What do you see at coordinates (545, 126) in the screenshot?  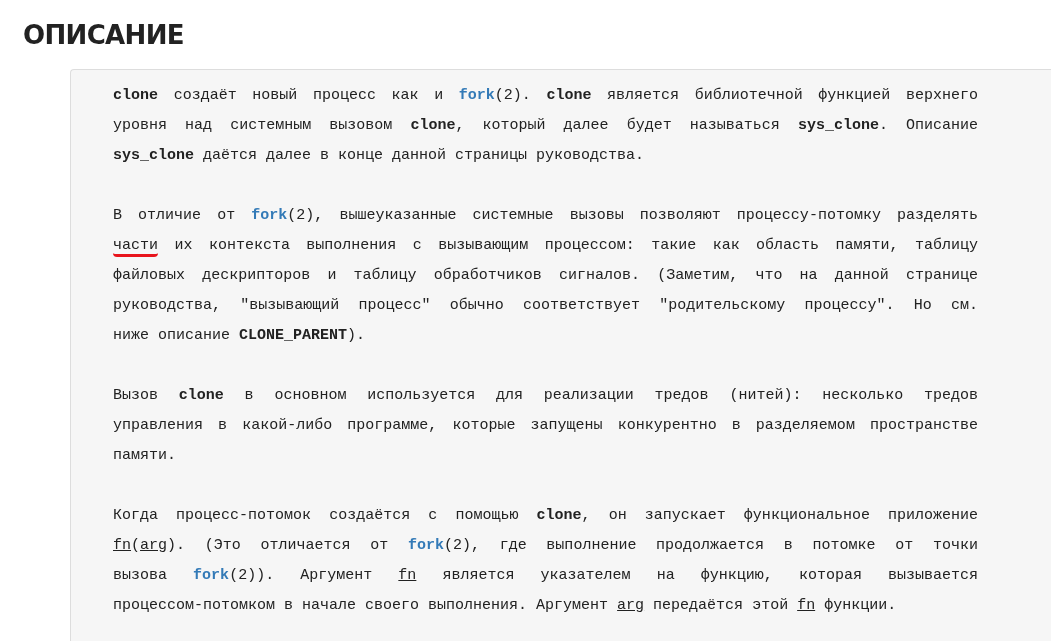 I see `paragraph: clone создаёт новый процесс как и fork(2). clone является библиотечной функцией верхнего уровня над системным вызовом clone, который далее будет называться sys_clone. Описание sys_clone даётся далее в конце данной страницы руководства.` at bounding box center [545, 126].